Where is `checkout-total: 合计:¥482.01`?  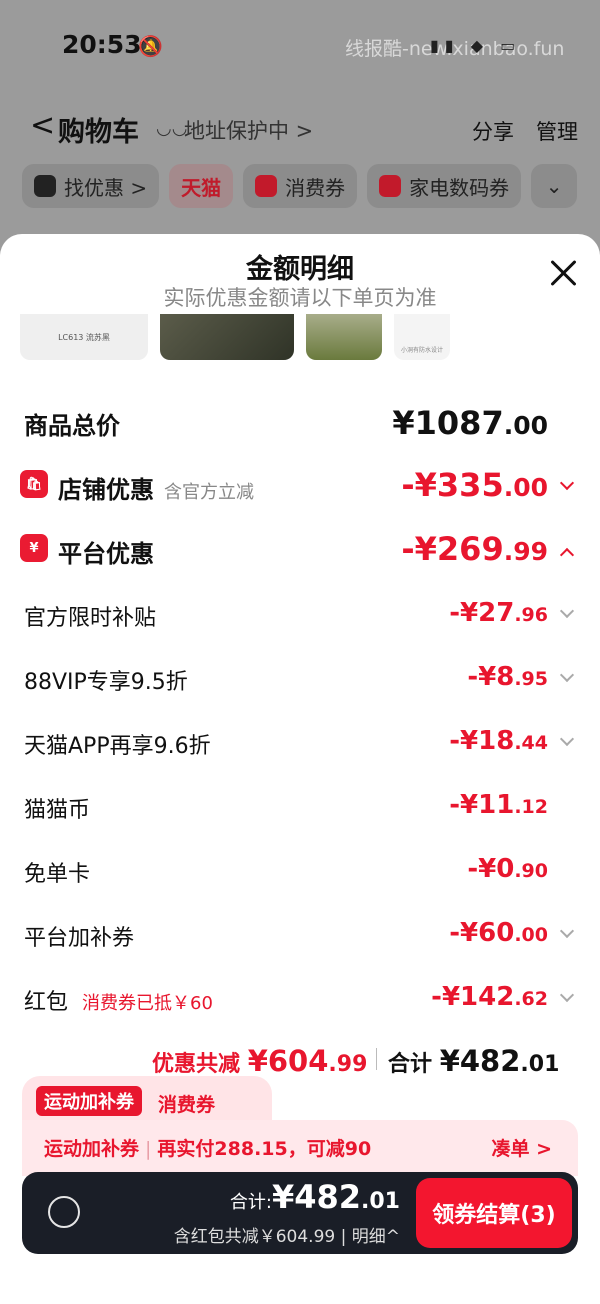 checkout-total: 合计:¥482.01 is located at coordinates (314, 1197).